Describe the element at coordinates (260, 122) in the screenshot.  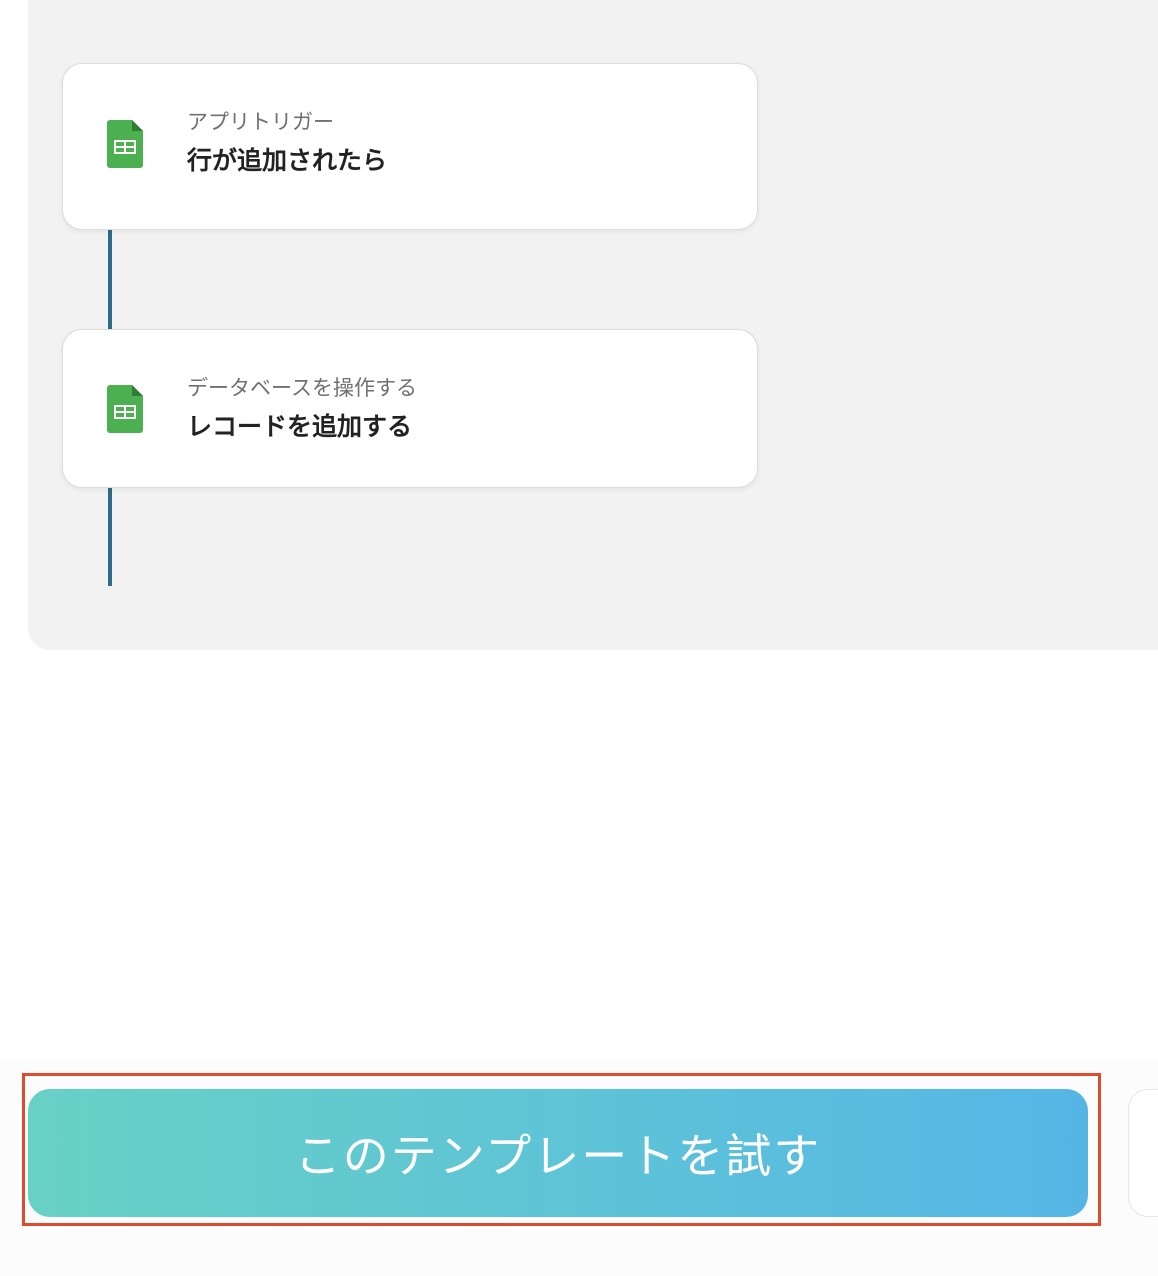
I see `step-subtitle: アプリトリガー` at that location.